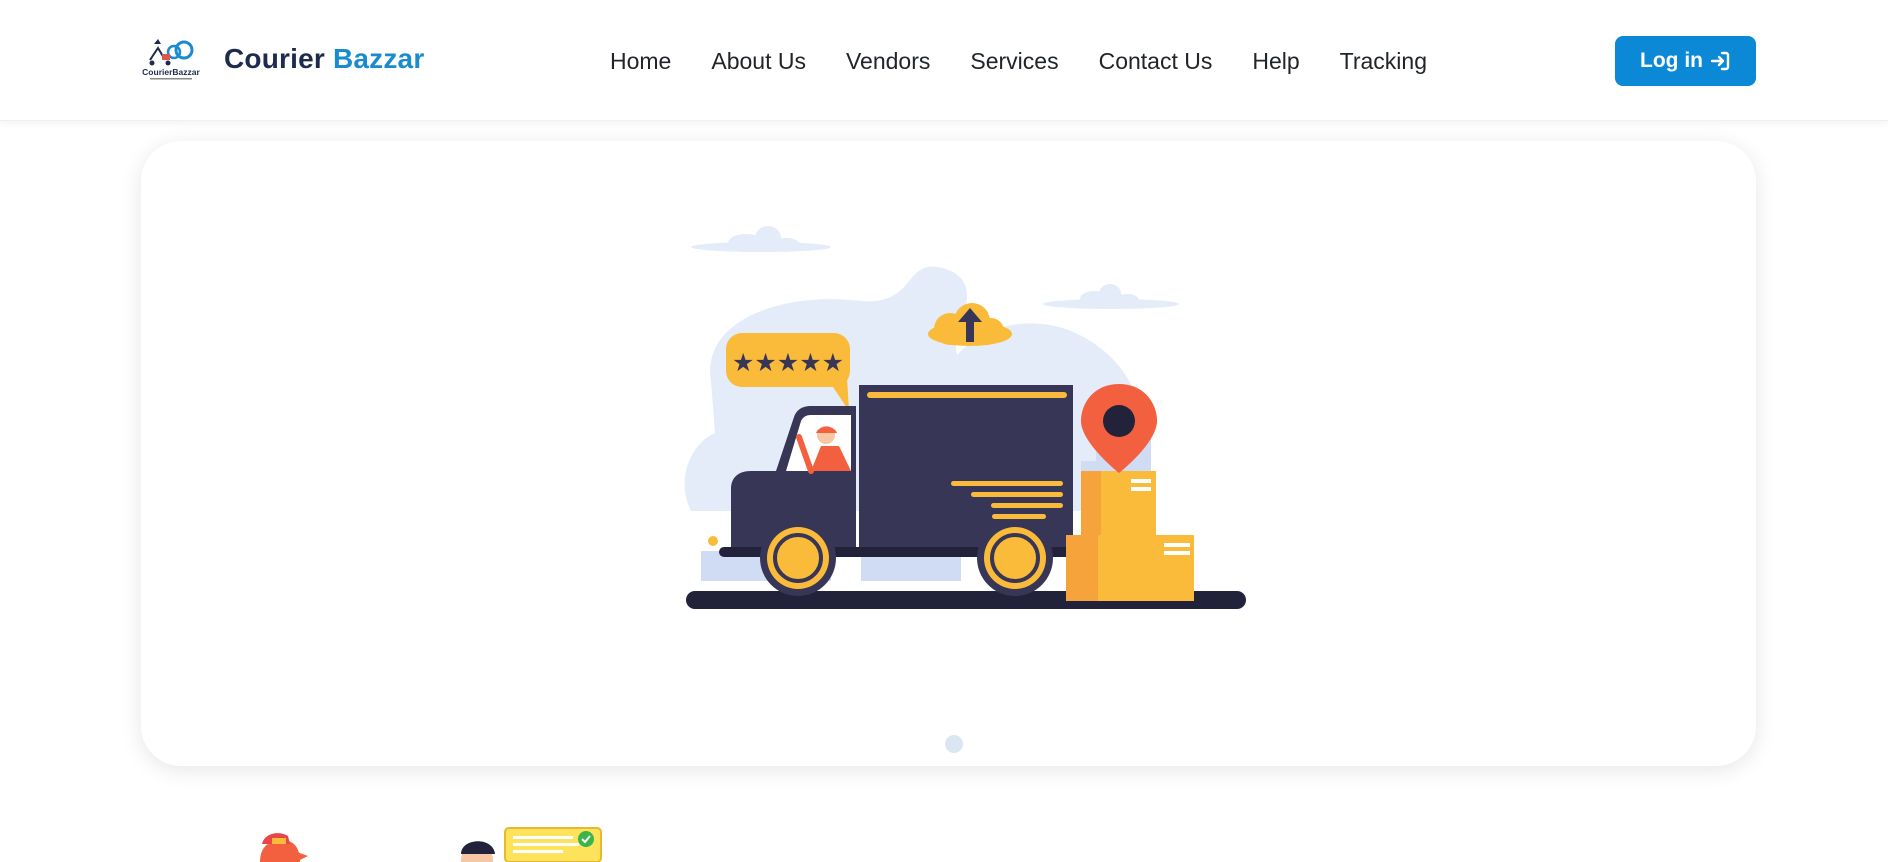 The width and height of the screenshot is (1888, 862). I want to click on brand-logo-link: CourierBazzar Courier Bazzar, so click(282, 59).